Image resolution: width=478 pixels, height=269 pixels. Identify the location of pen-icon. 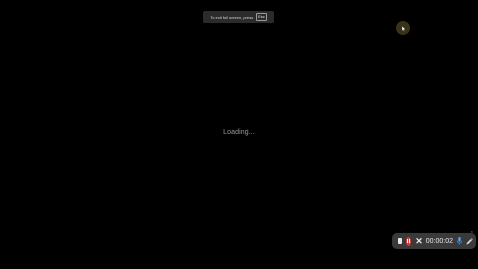
(469, 241).